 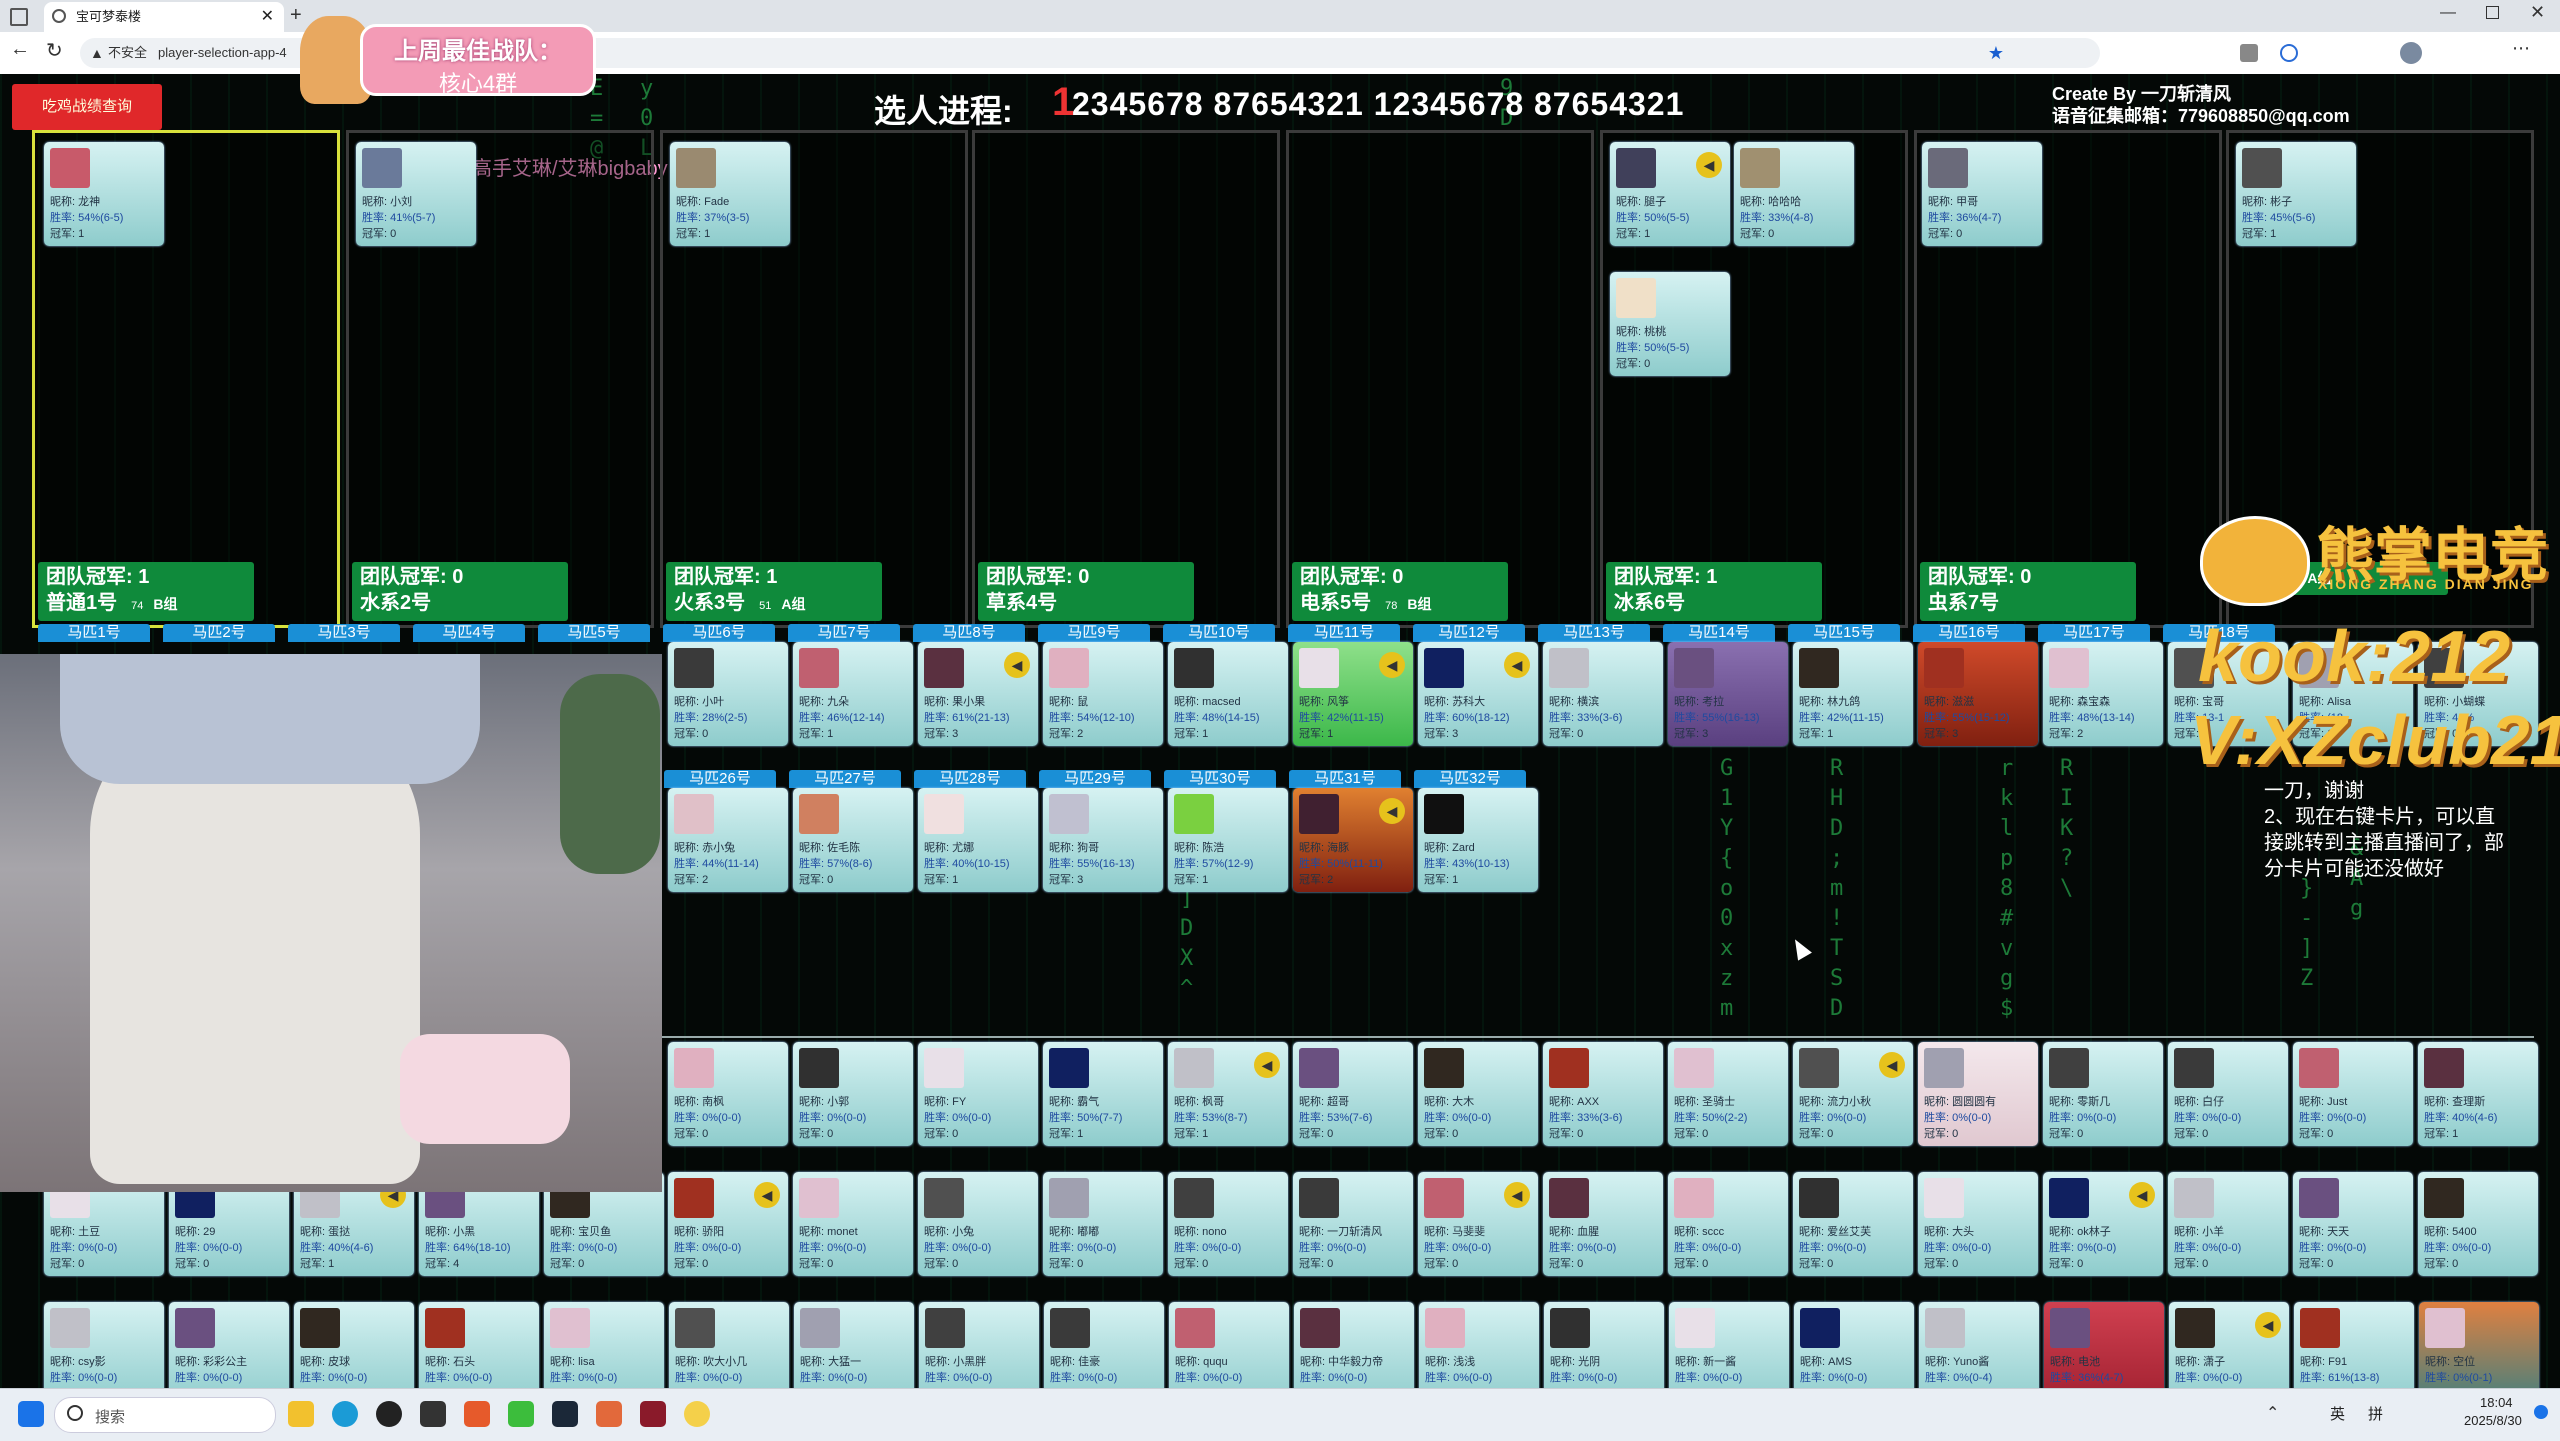 I want to click on player-card: ◀ 昵称: 风筝 胜率: 42%(11-15) 冠军: 1, so click(x=1353, y=694).